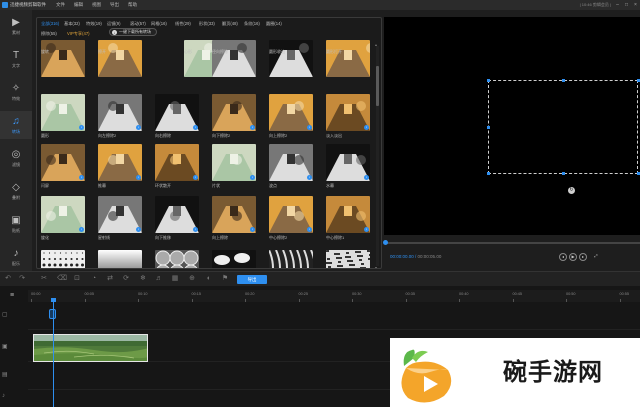  Describe the element at coordinates (16, 26) in the screenshot. I see `rail-item-0: ▶ 素材` at that location.